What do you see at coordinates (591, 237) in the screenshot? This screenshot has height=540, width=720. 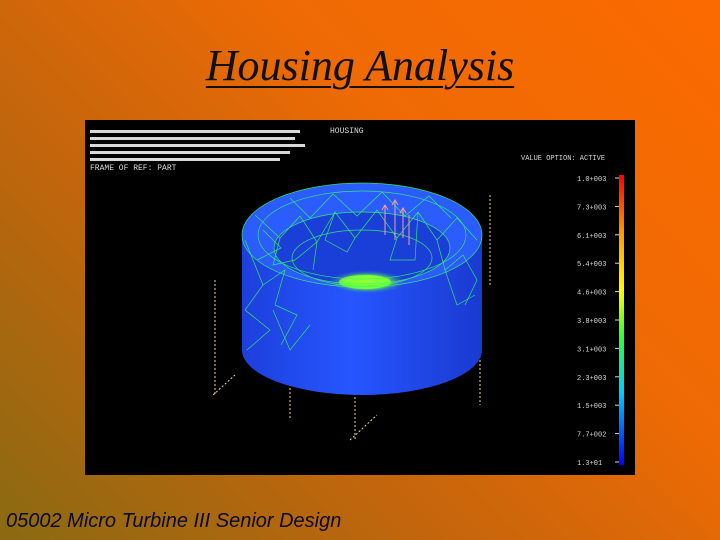 I see `legend-value-2: 6.1+003` at bounding box center [591, 237].